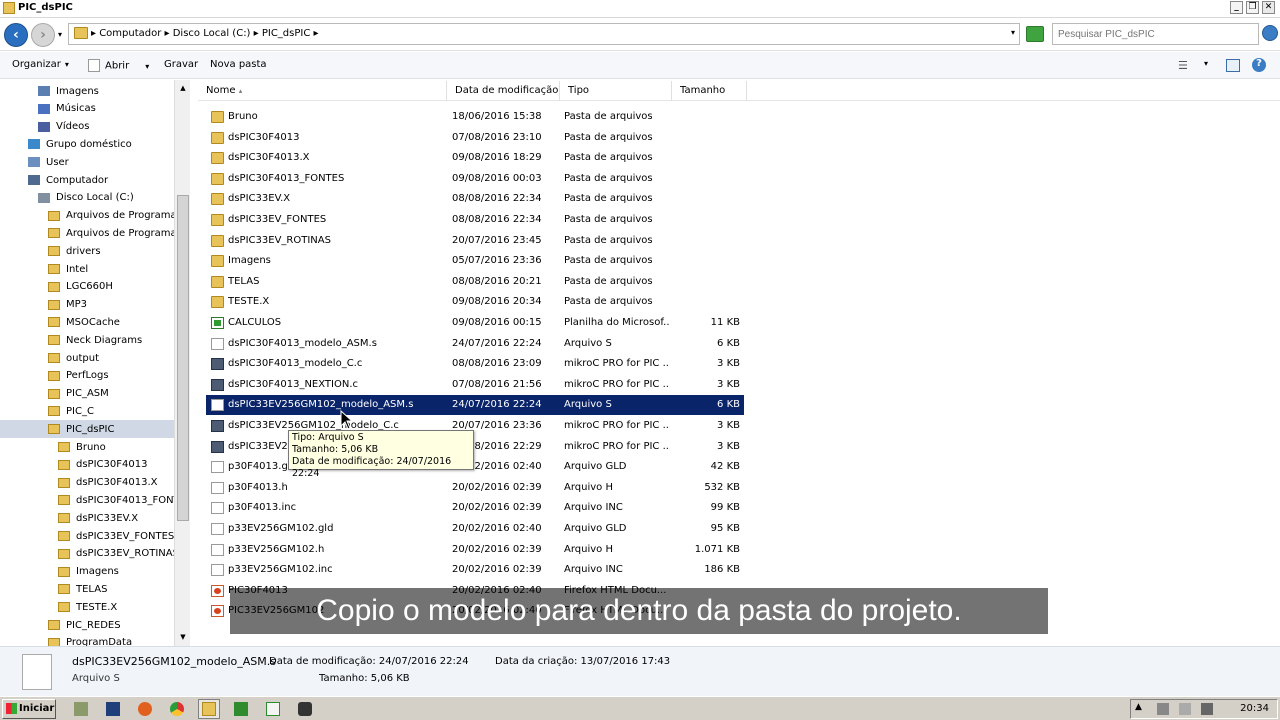 Image resolution: width=1280 pixels, height=720 pixels. Describe the element at coordinates (111, 394) in the screenshot. I see `nav-item: PIC_ASM` at that location.